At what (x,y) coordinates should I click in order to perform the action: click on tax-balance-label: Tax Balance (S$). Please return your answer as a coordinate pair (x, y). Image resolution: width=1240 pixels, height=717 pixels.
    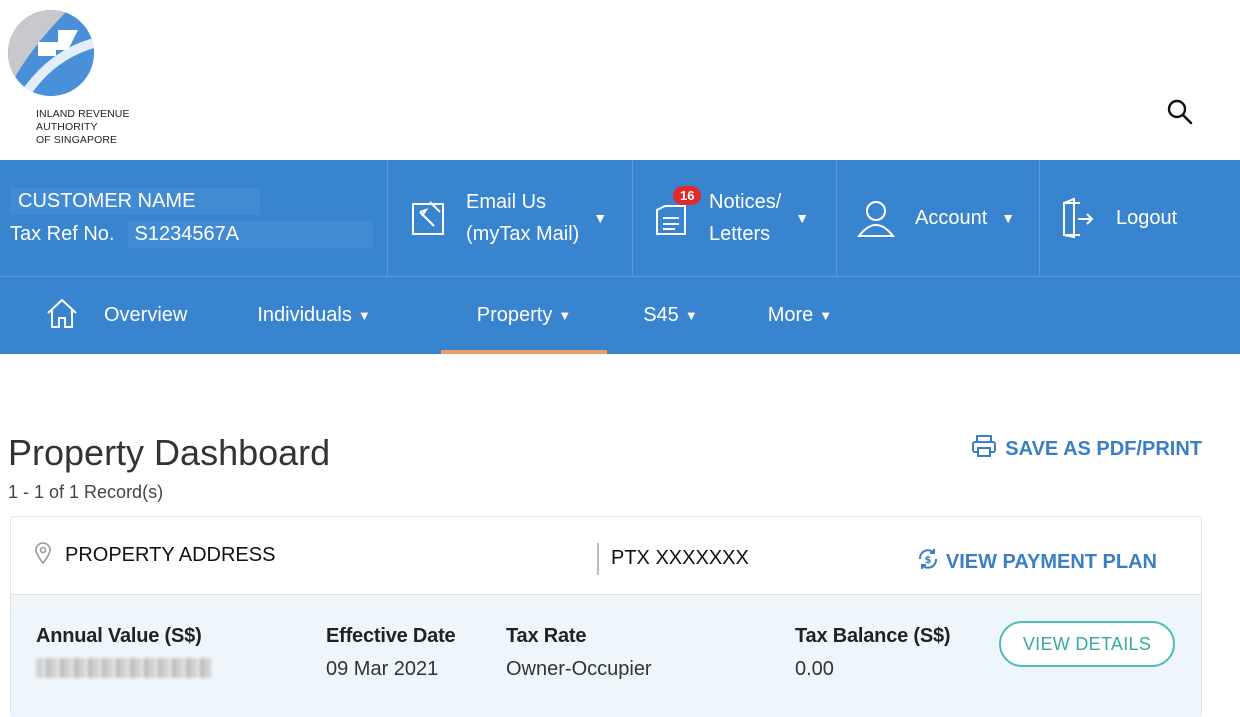
    Looking at the image, I should click on (873, 636).